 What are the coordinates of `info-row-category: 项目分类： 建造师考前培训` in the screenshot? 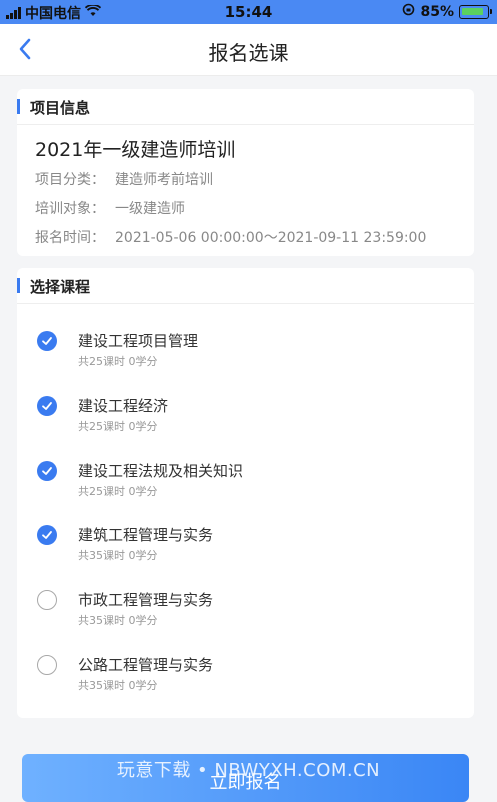 It's located at (124, 179).